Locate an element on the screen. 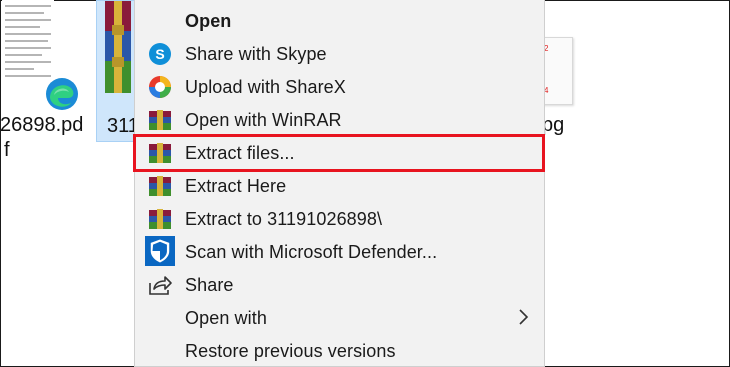 The width and height of the screenshot is (730, 367). menu-item-label: Extract to 31191026898\ is located at coordinates (284, 219).